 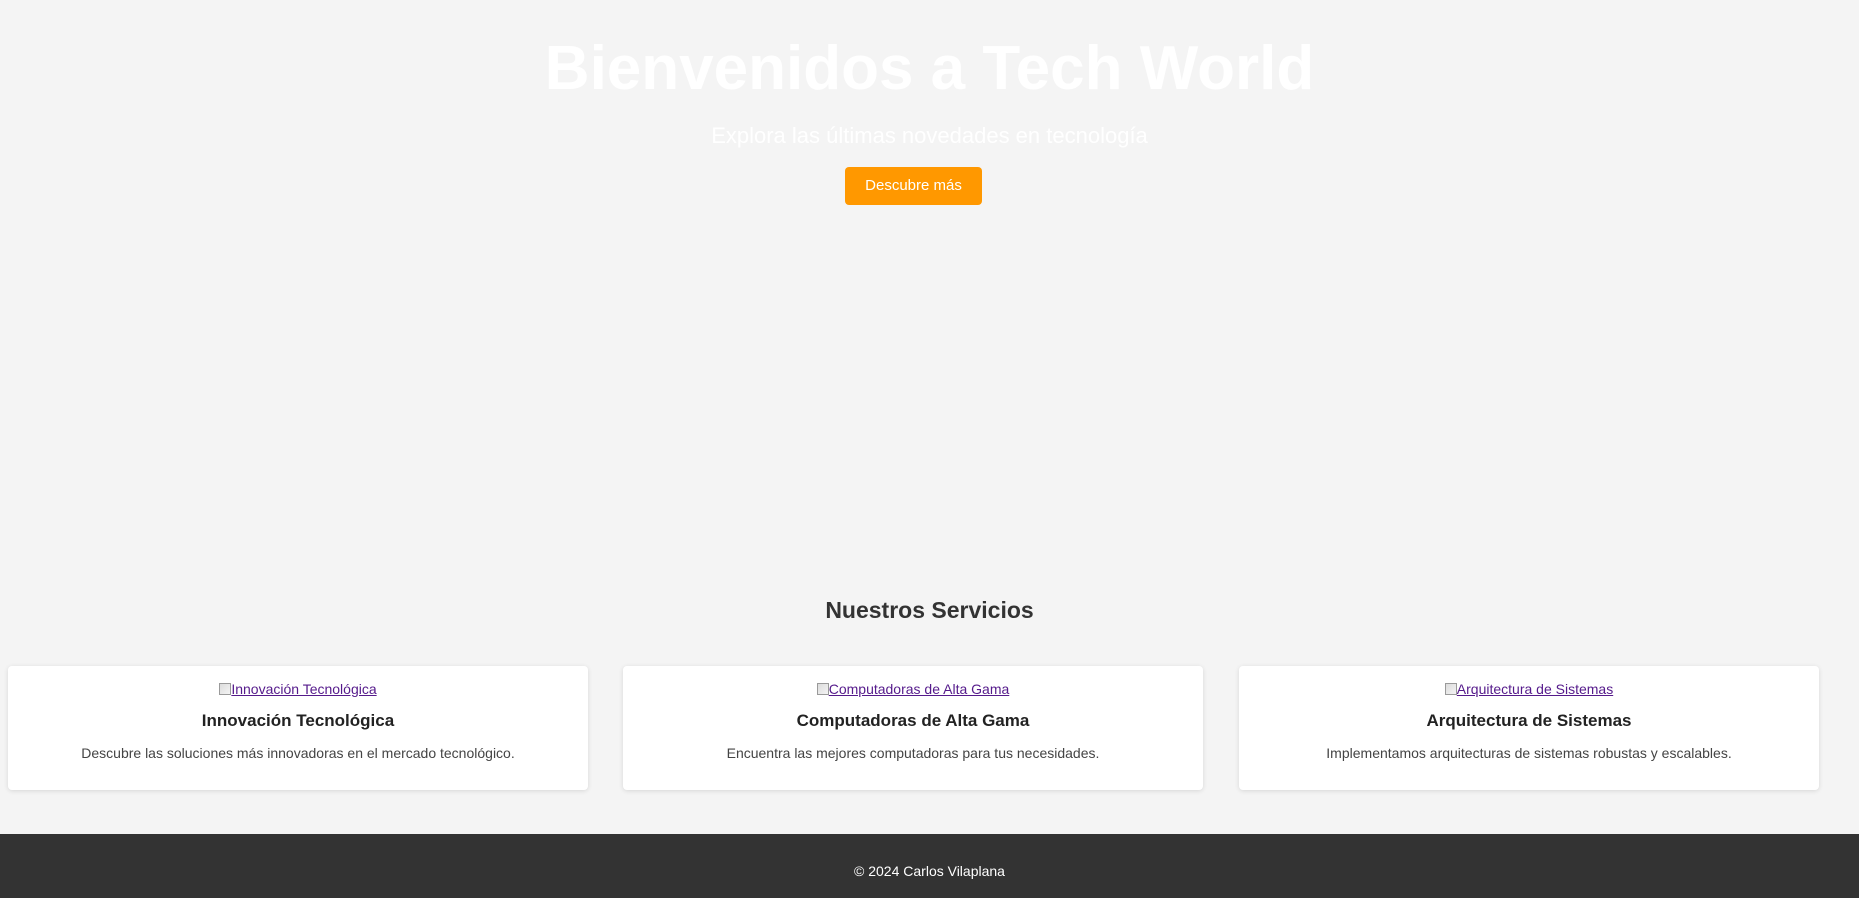 I want to click on services-title: Nuestros Servicios, so click(x=929, y=610).